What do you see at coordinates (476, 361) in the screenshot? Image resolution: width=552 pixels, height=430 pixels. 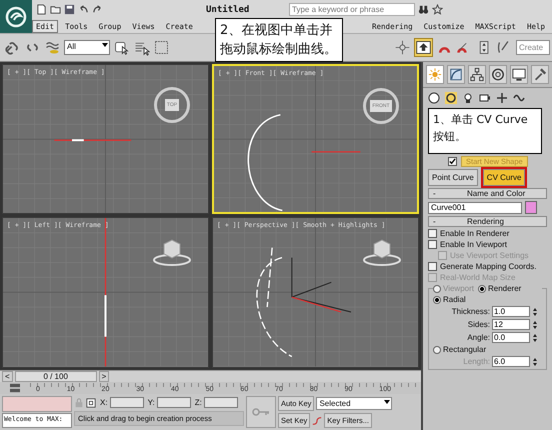 I see `field-label: Length:` at bounding box center [476, 361].